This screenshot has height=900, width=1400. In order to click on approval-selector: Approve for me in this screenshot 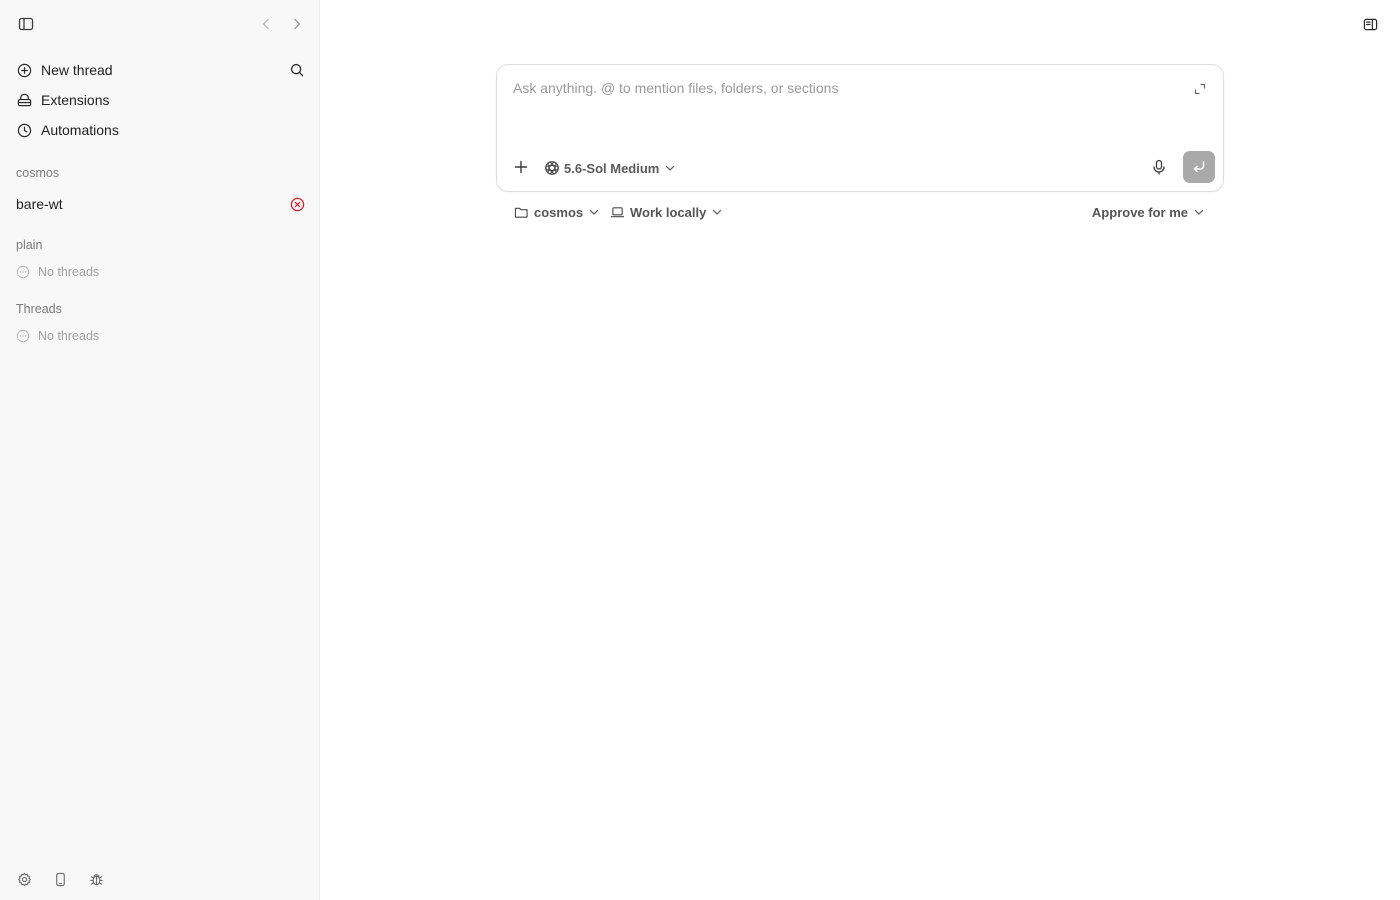, I will do `click(1148, 212)`.